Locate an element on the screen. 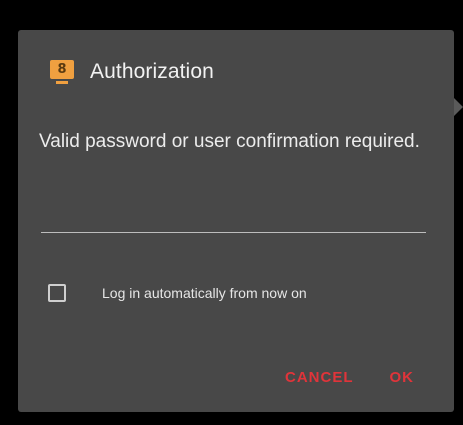  ok-button: OK is located at coordinates (402, 377).